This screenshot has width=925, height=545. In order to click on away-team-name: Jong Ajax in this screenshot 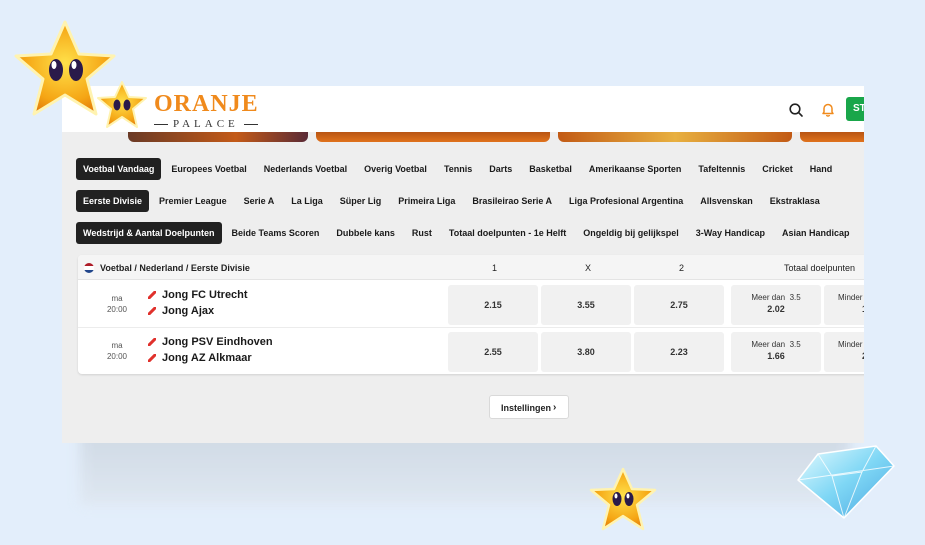, I will do `click(188, 311)`.